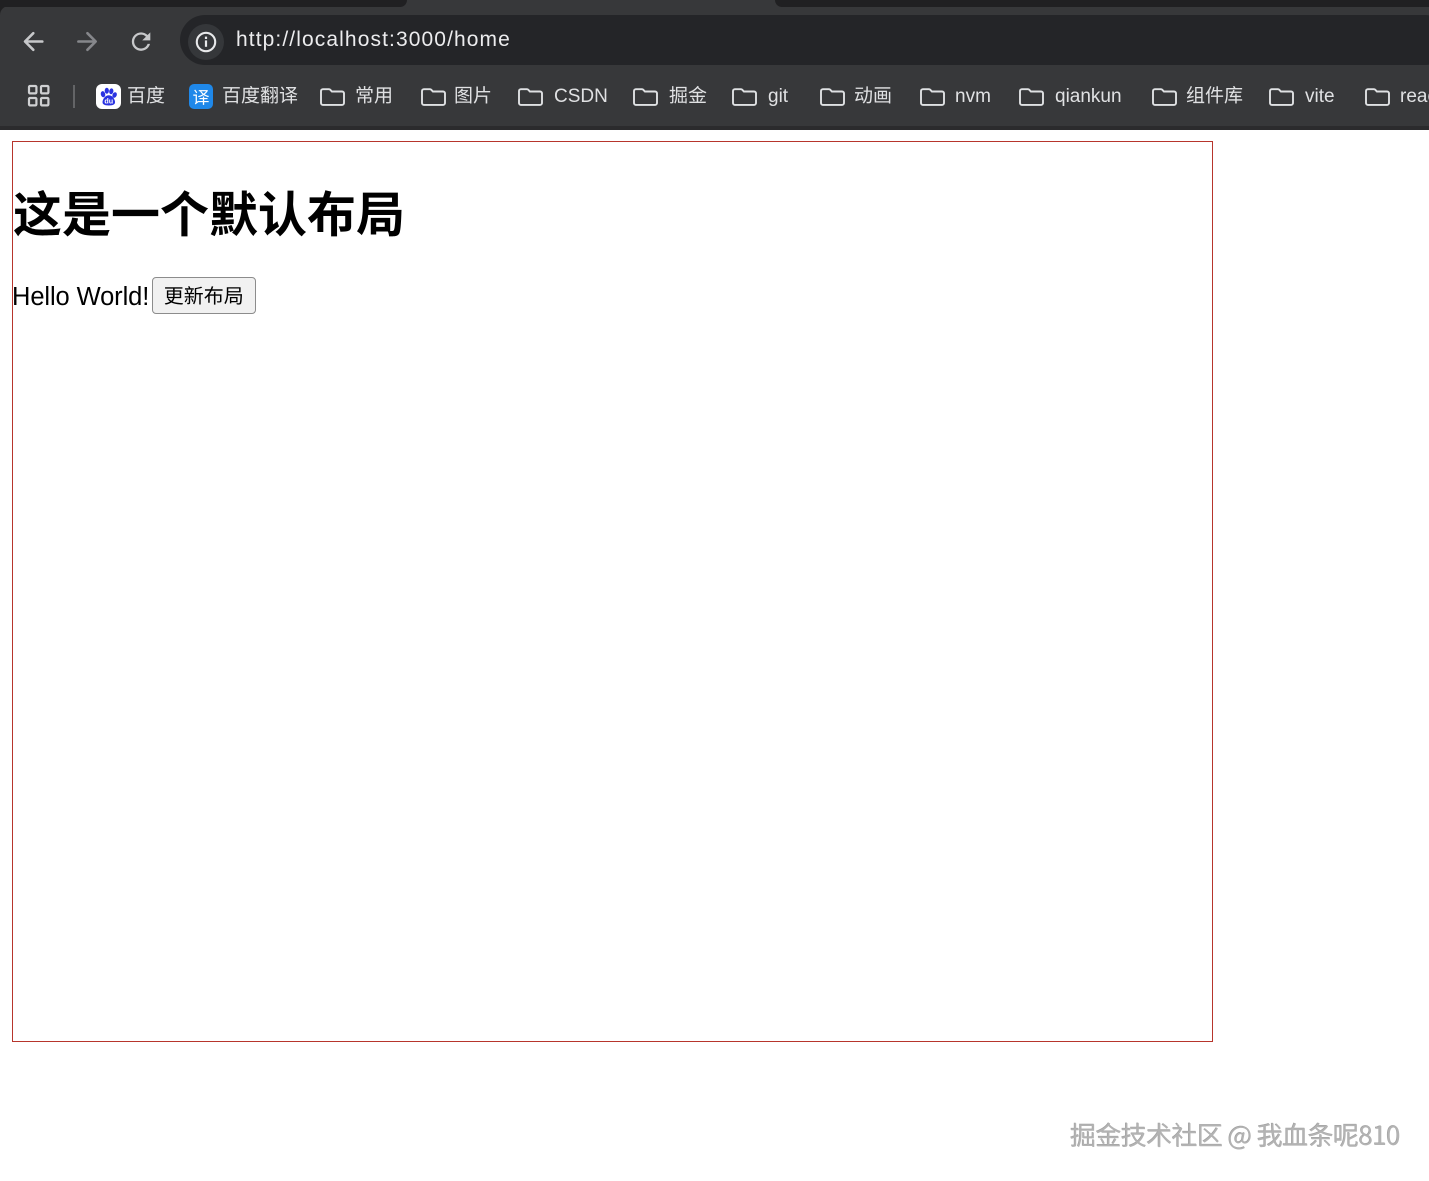 This screenshot has width=1429, height=1181. I want to click on svg-text: du, so click(108, 102).